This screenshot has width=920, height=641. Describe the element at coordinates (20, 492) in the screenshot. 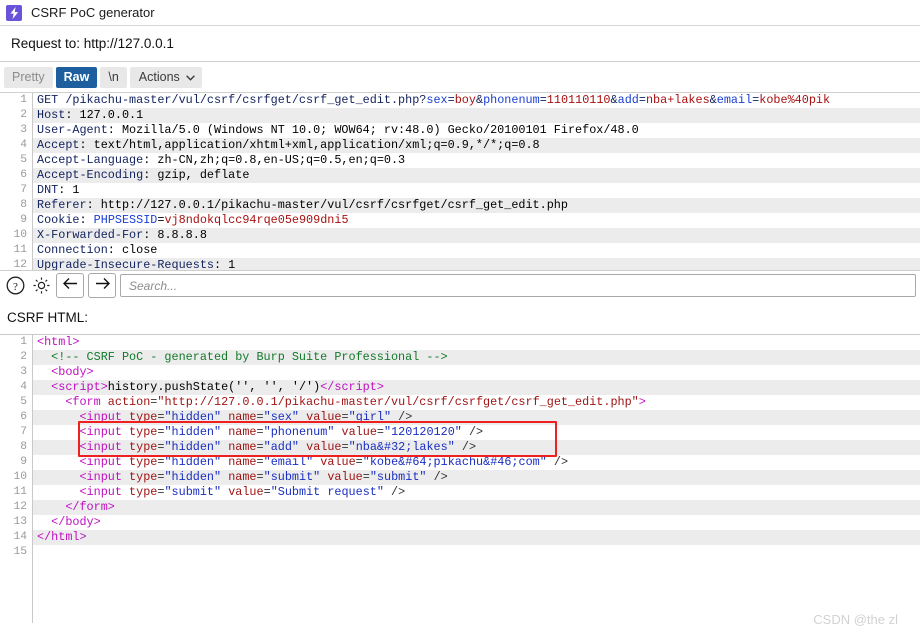

I see `line-number: 11` at that location.